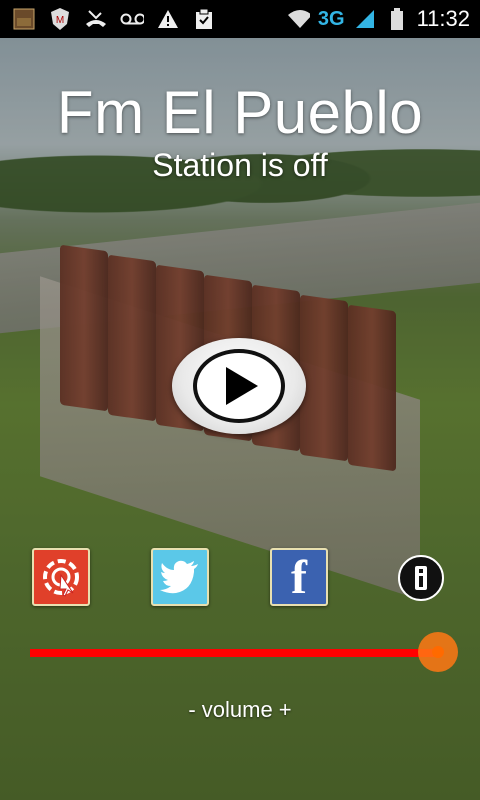 The width and height of the screenshot is (480, 800). I want to click on facebook-icon: f, so click(299, 577).